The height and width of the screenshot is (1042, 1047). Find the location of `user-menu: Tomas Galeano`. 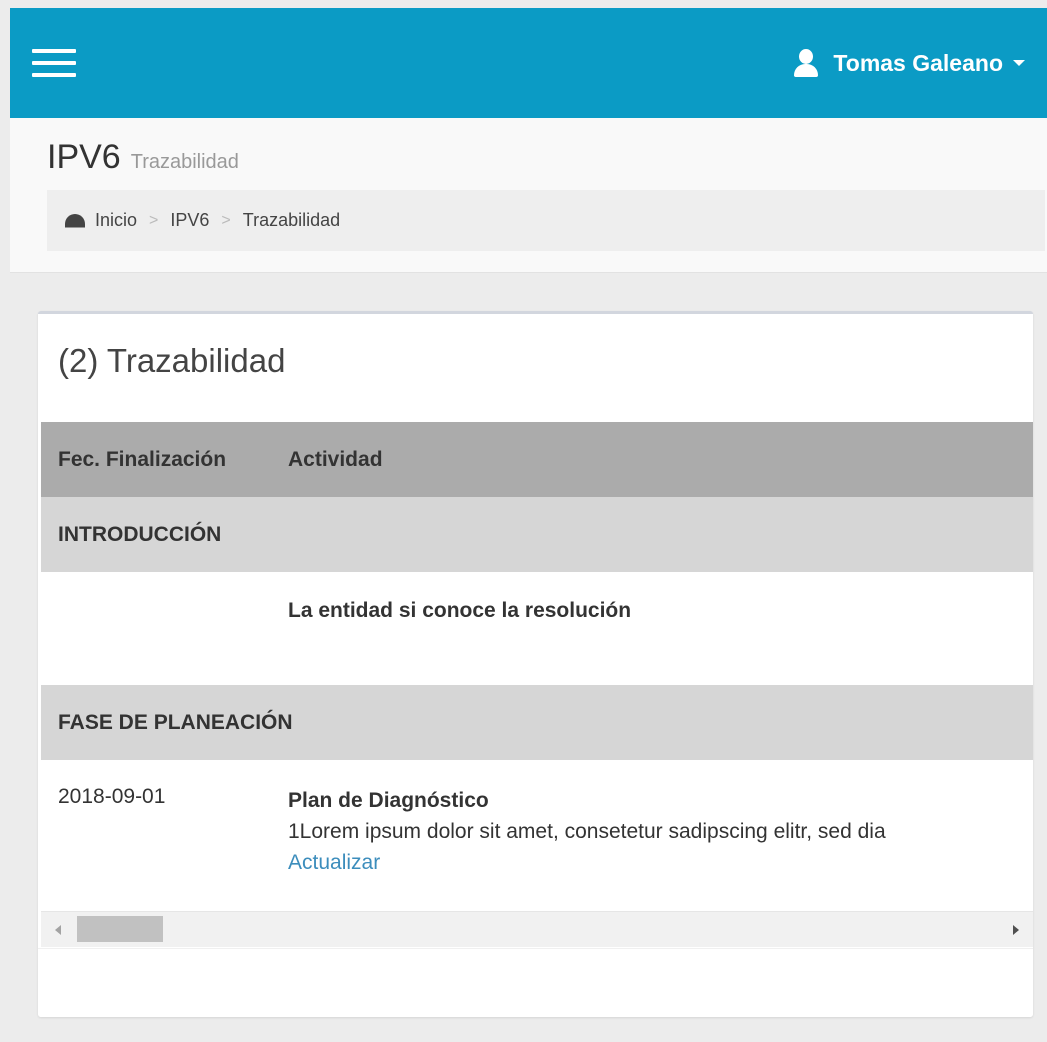

user-menu: Tomas Galeano is located at coordinates (909, 63).